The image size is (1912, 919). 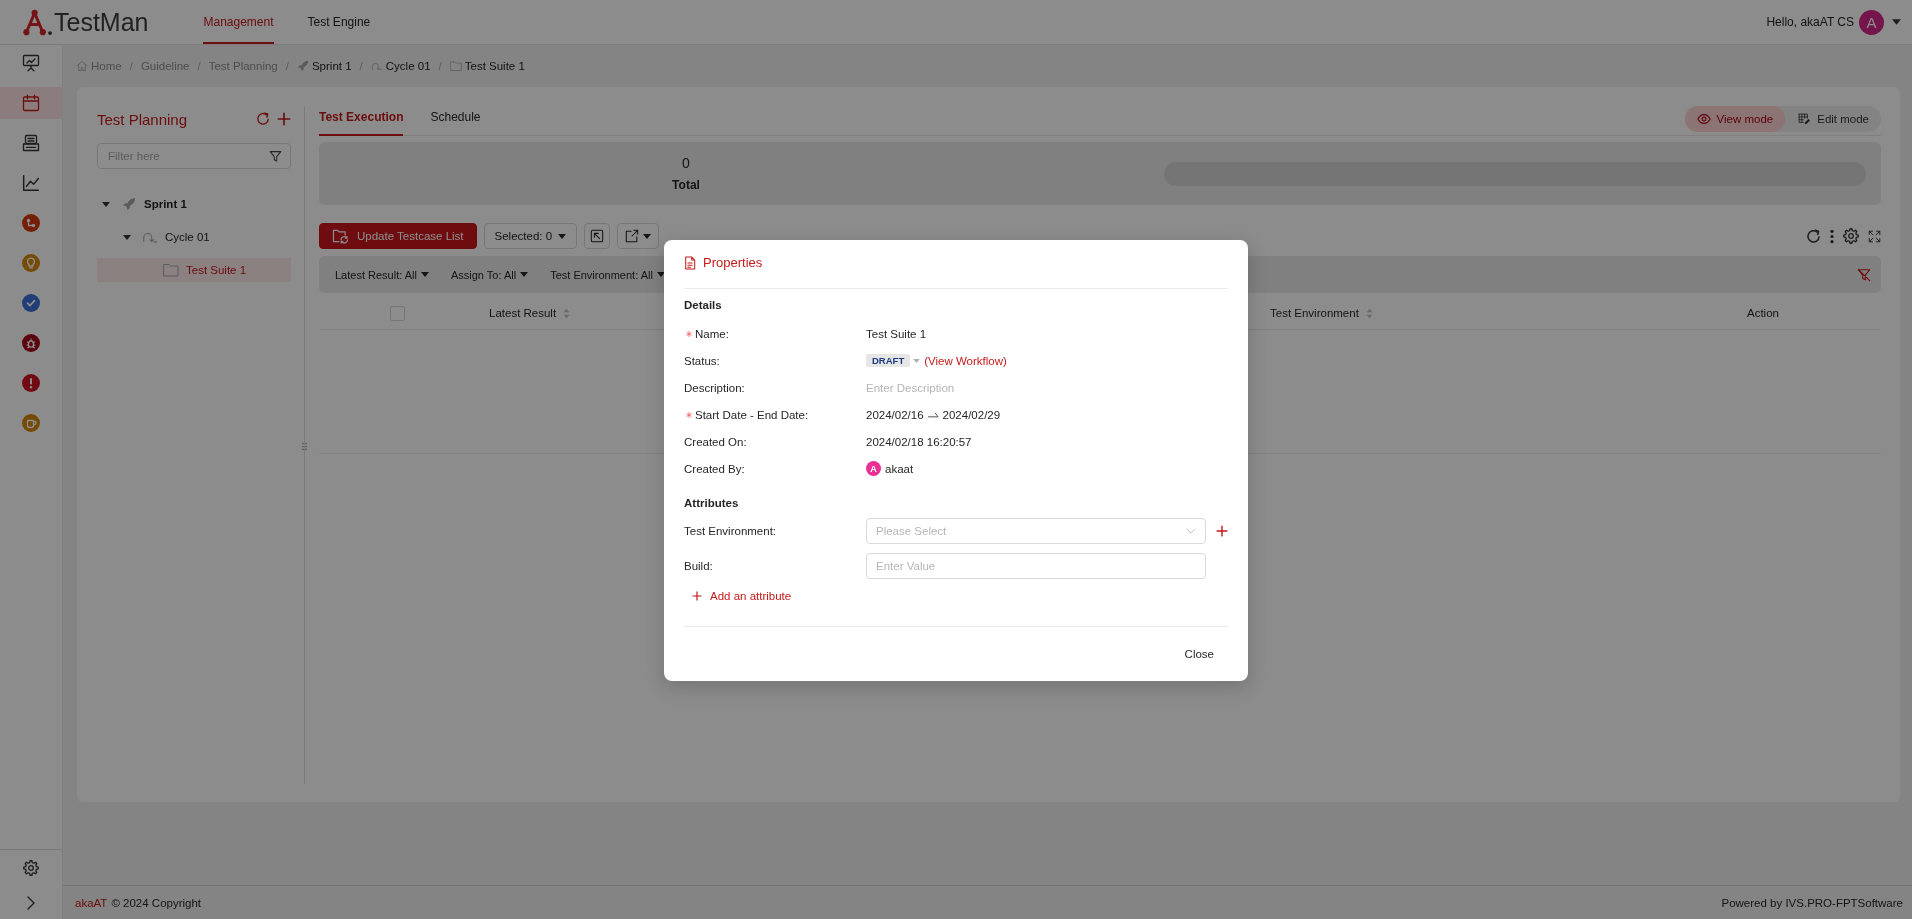 I want to click on lightbulb-icon, so click(x=31, y=263).